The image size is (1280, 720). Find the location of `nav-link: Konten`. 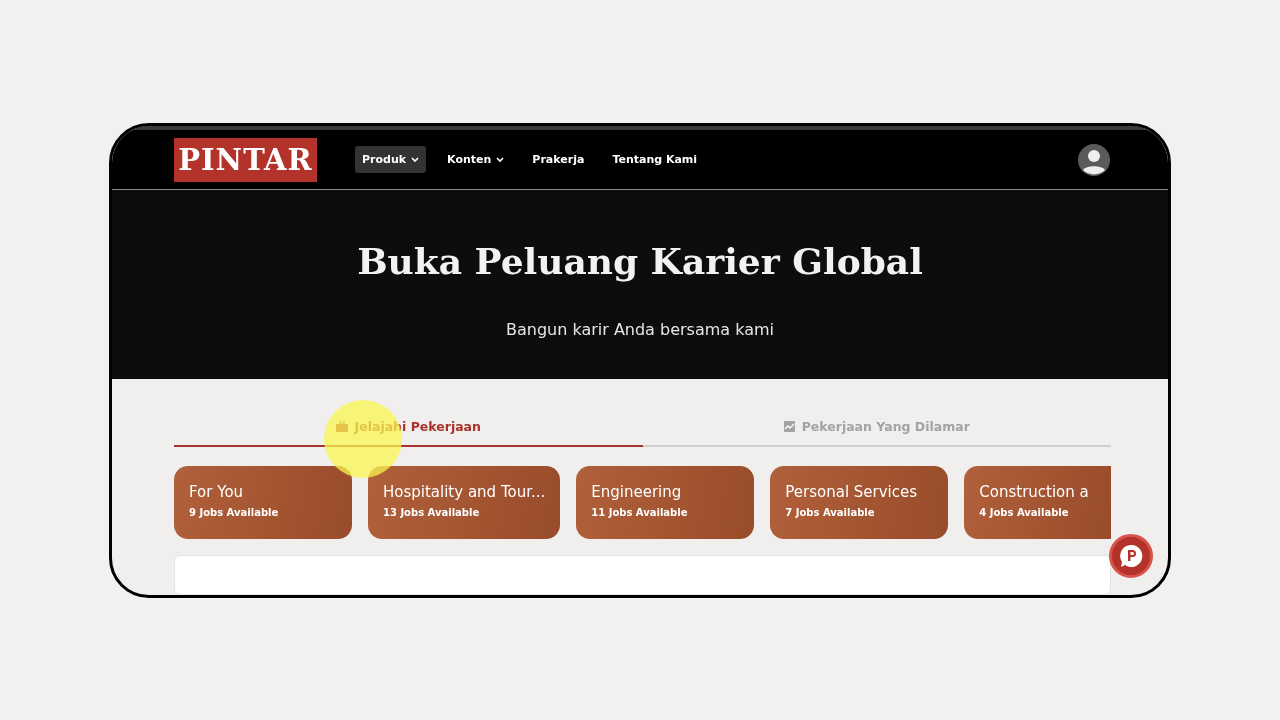

nav-link: Konten is located at coordinates (476, 160).